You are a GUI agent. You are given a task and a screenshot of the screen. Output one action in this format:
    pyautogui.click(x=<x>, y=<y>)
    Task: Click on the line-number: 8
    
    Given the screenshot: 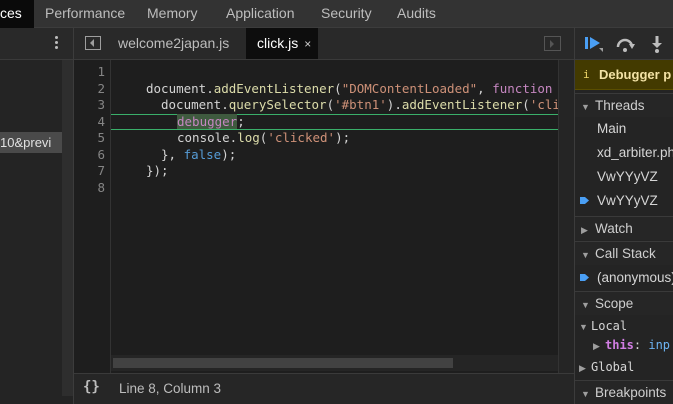 What is the action you would take?
    pyautogui.click(x=90, y=188)
    